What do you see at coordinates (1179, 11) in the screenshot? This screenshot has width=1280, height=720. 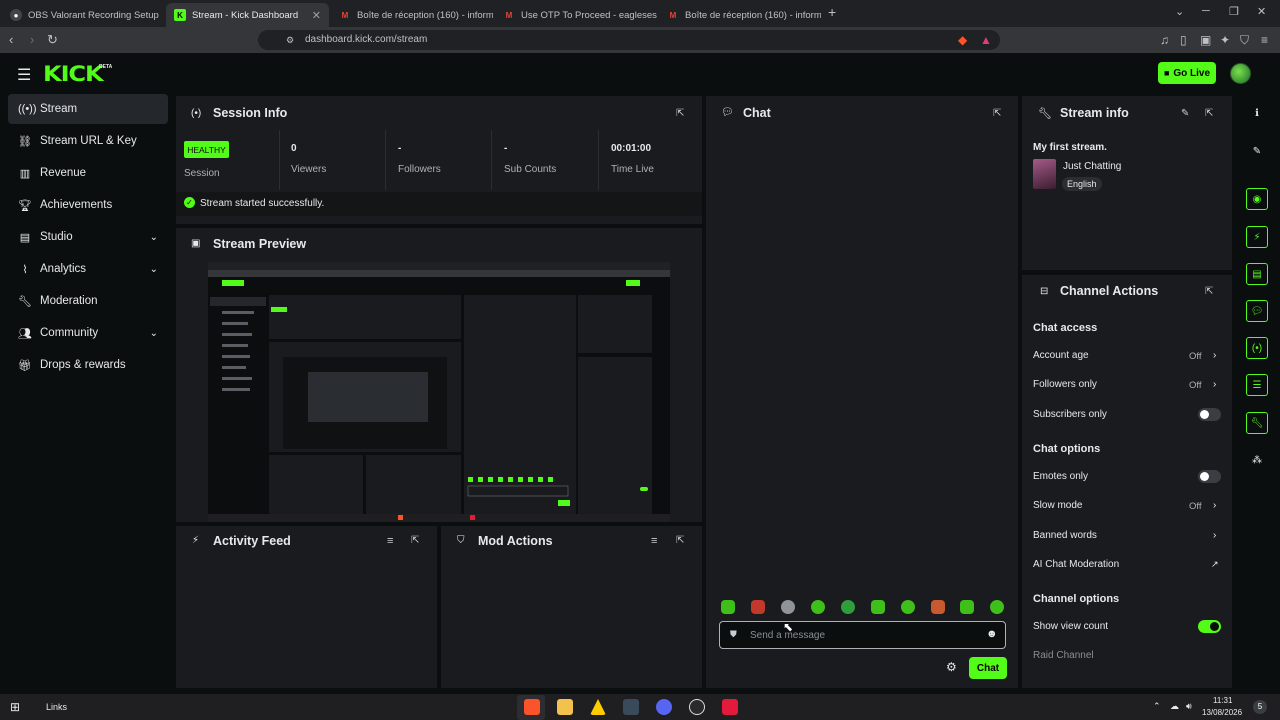 I see `tab-search-icon: ⌄` at bounding box center [1179, 11].